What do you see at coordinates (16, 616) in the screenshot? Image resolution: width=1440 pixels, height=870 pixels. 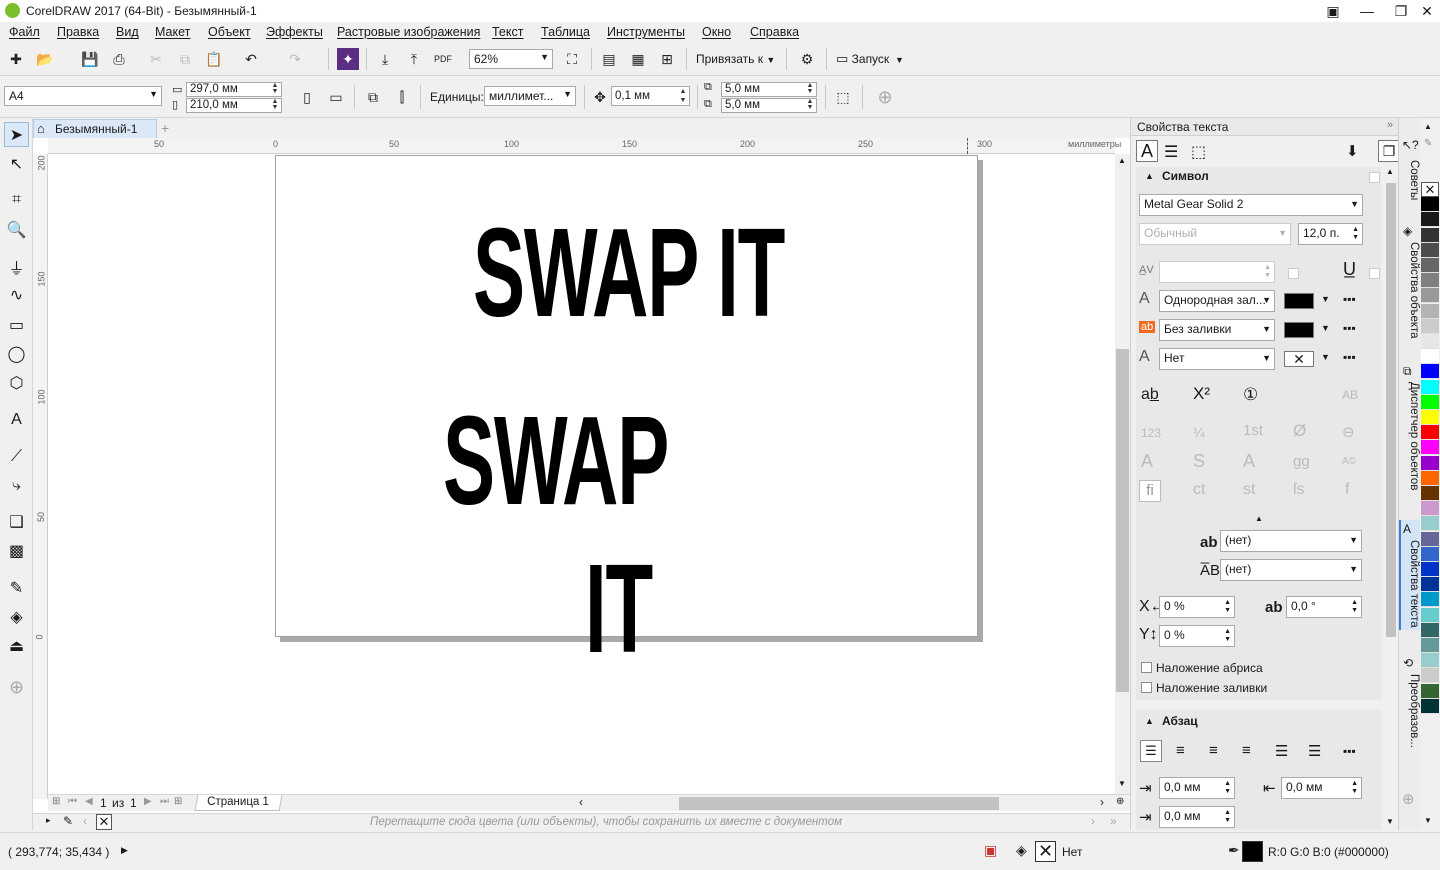 I see `interactive-fill-icon: ◈` at bounding box center [16, 616].